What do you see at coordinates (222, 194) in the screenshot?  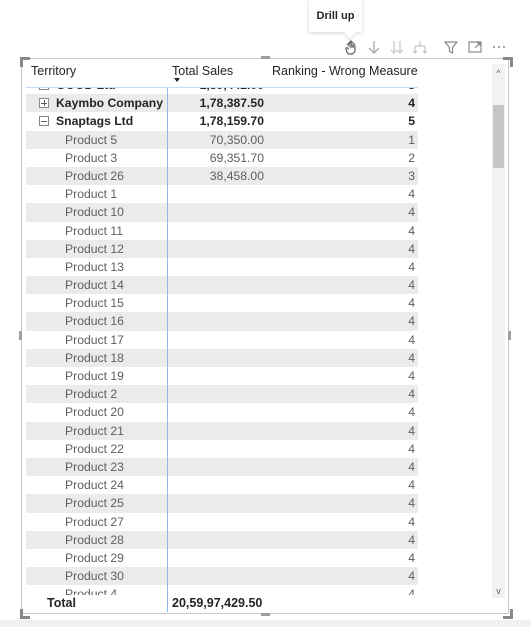 I see `table-row: Product 1 4` at bounding box center [222, 194].